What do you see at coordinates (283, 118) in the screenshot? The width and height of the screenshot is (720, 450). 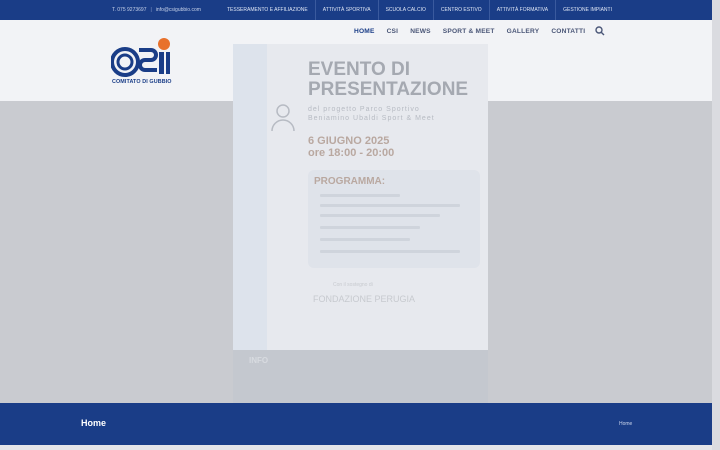 I see `person-icon` at bounding box center [283, 118].